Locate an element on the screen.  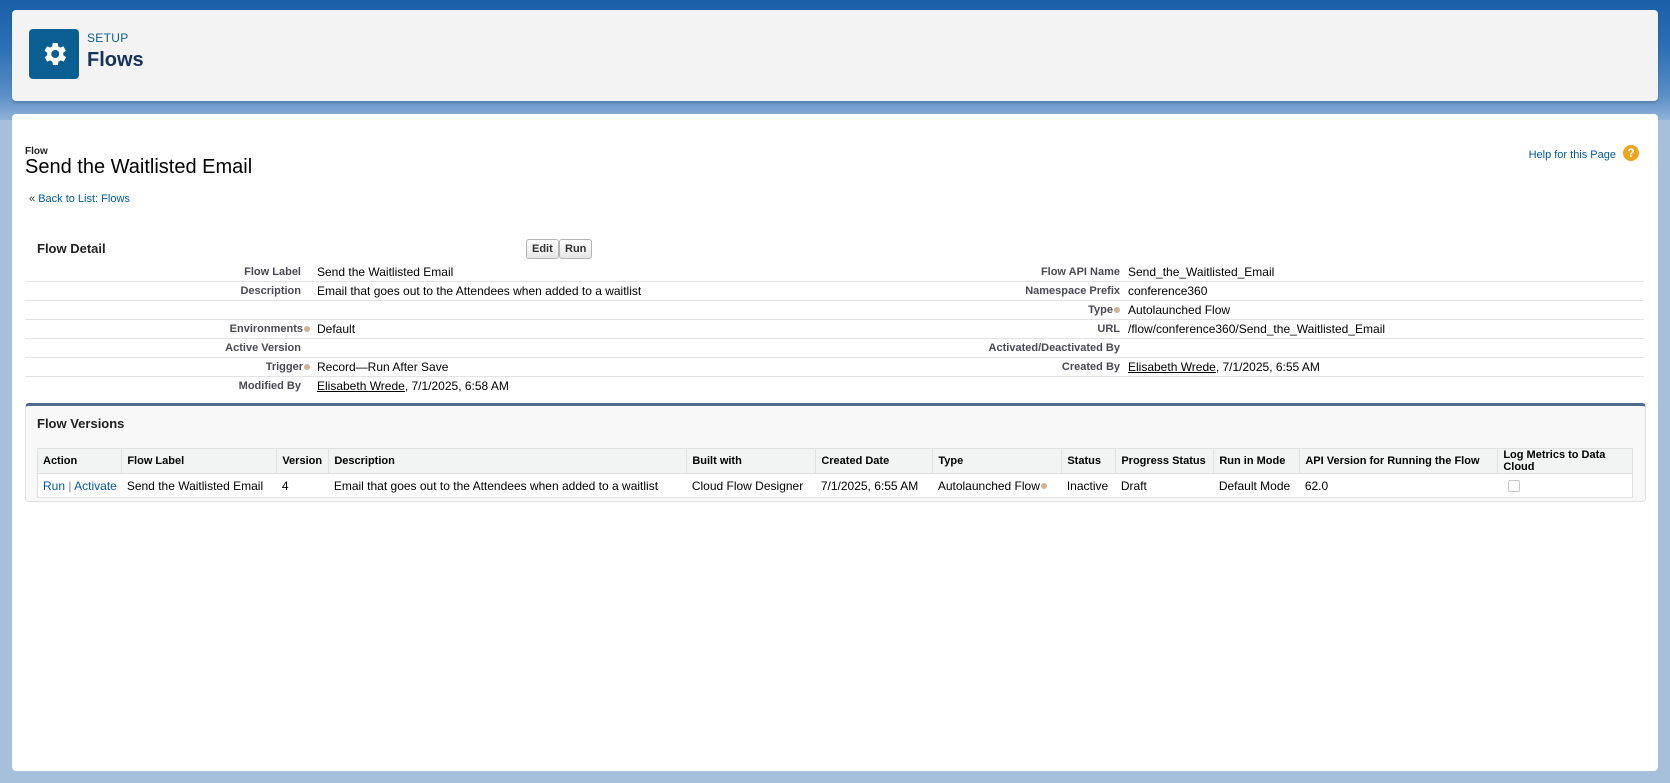
flow-label-value: Send the Waitlisted Email is located at coordinates (385, 272).